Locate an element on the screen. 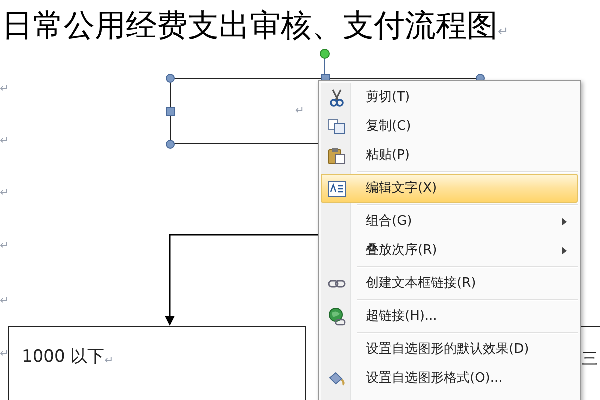 Image resolution: width=600 pixels, height=400 pixels. document-title: 日常公用经费支出审核、支付流程图 is located at coordinates (250, 26).